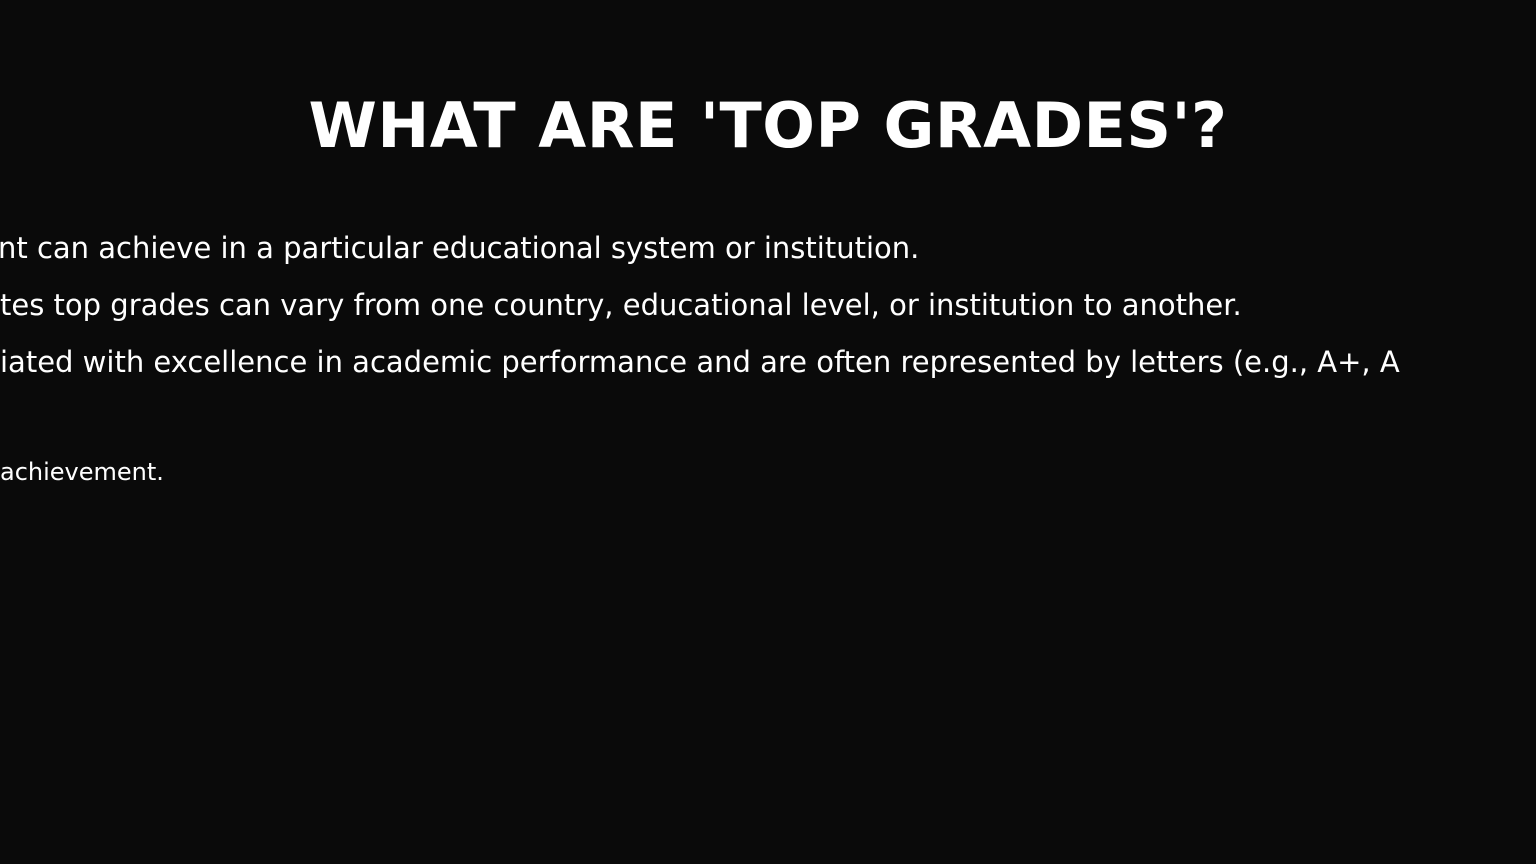 The height and width of the screenshot is (864, 1536). I want to click on body-line-4: achievement., so click(82, 472).